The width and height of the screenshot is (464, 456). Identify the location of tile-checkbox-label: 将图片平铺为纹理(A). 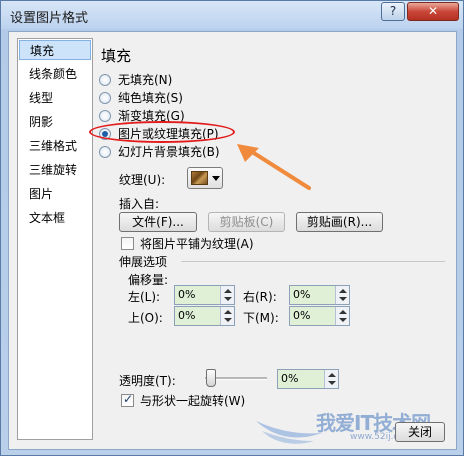
(197, 244).